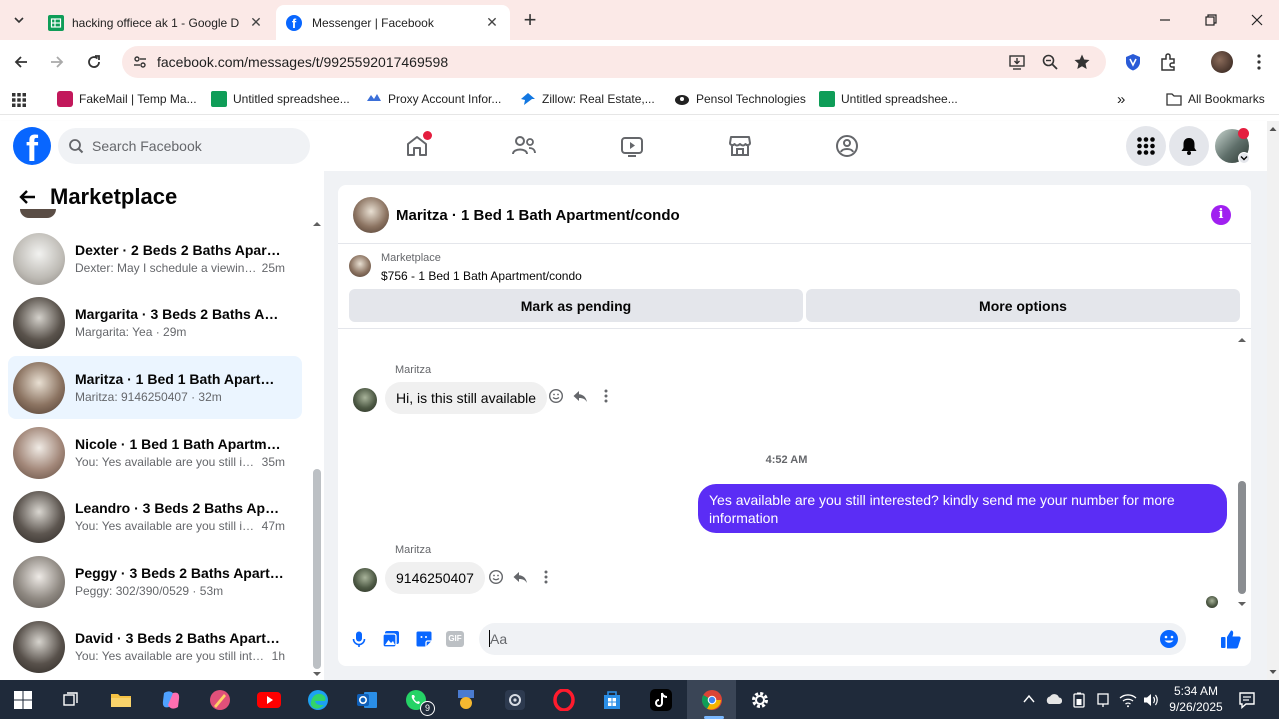  I want to click on photo-icon, so click(391, 639).